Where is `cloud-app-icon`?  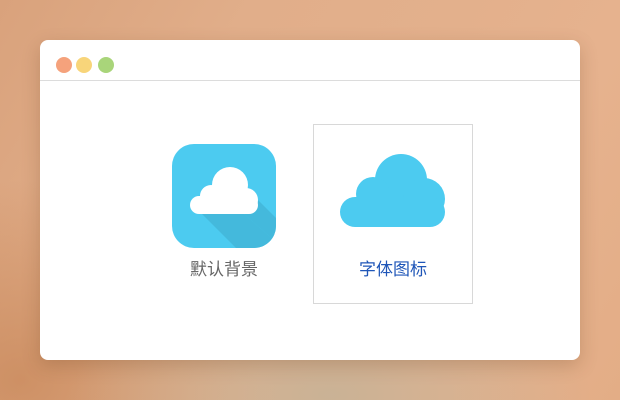
cloud-app-icon is located at coordinates (224, 196).